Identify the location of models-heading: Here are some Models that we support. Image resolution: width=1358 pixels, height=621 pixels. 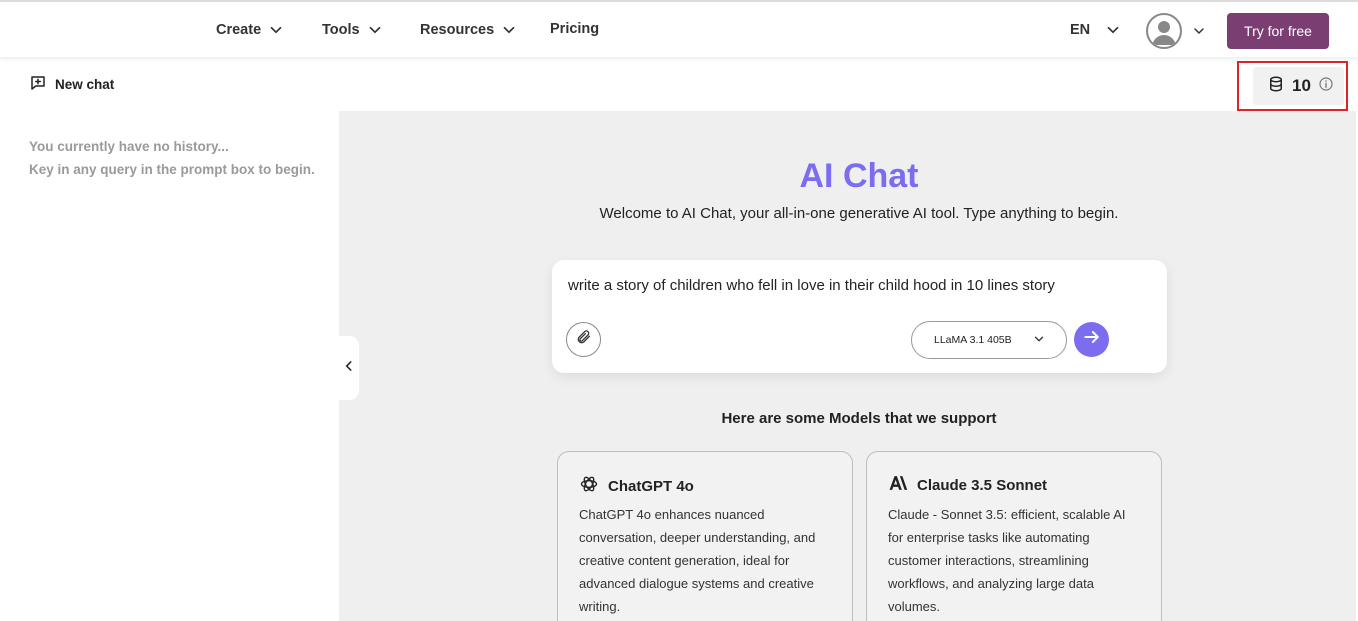
(859, 418).